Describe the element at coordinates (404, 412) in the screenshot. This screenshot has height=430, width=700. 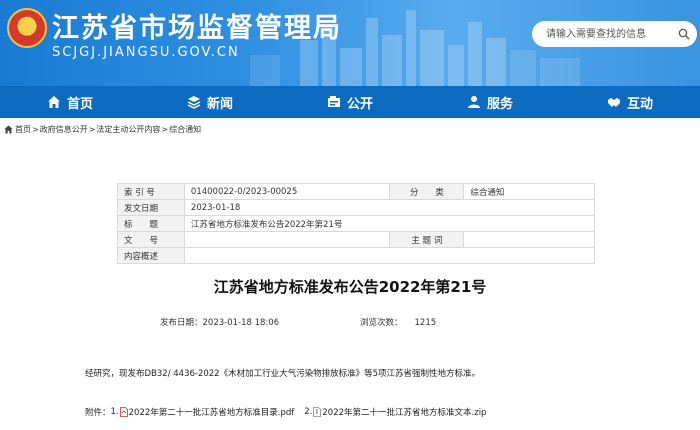
I see `attachment-link-zip: 2022年第二十一批江苏省地方标准文本.zip` at that location.